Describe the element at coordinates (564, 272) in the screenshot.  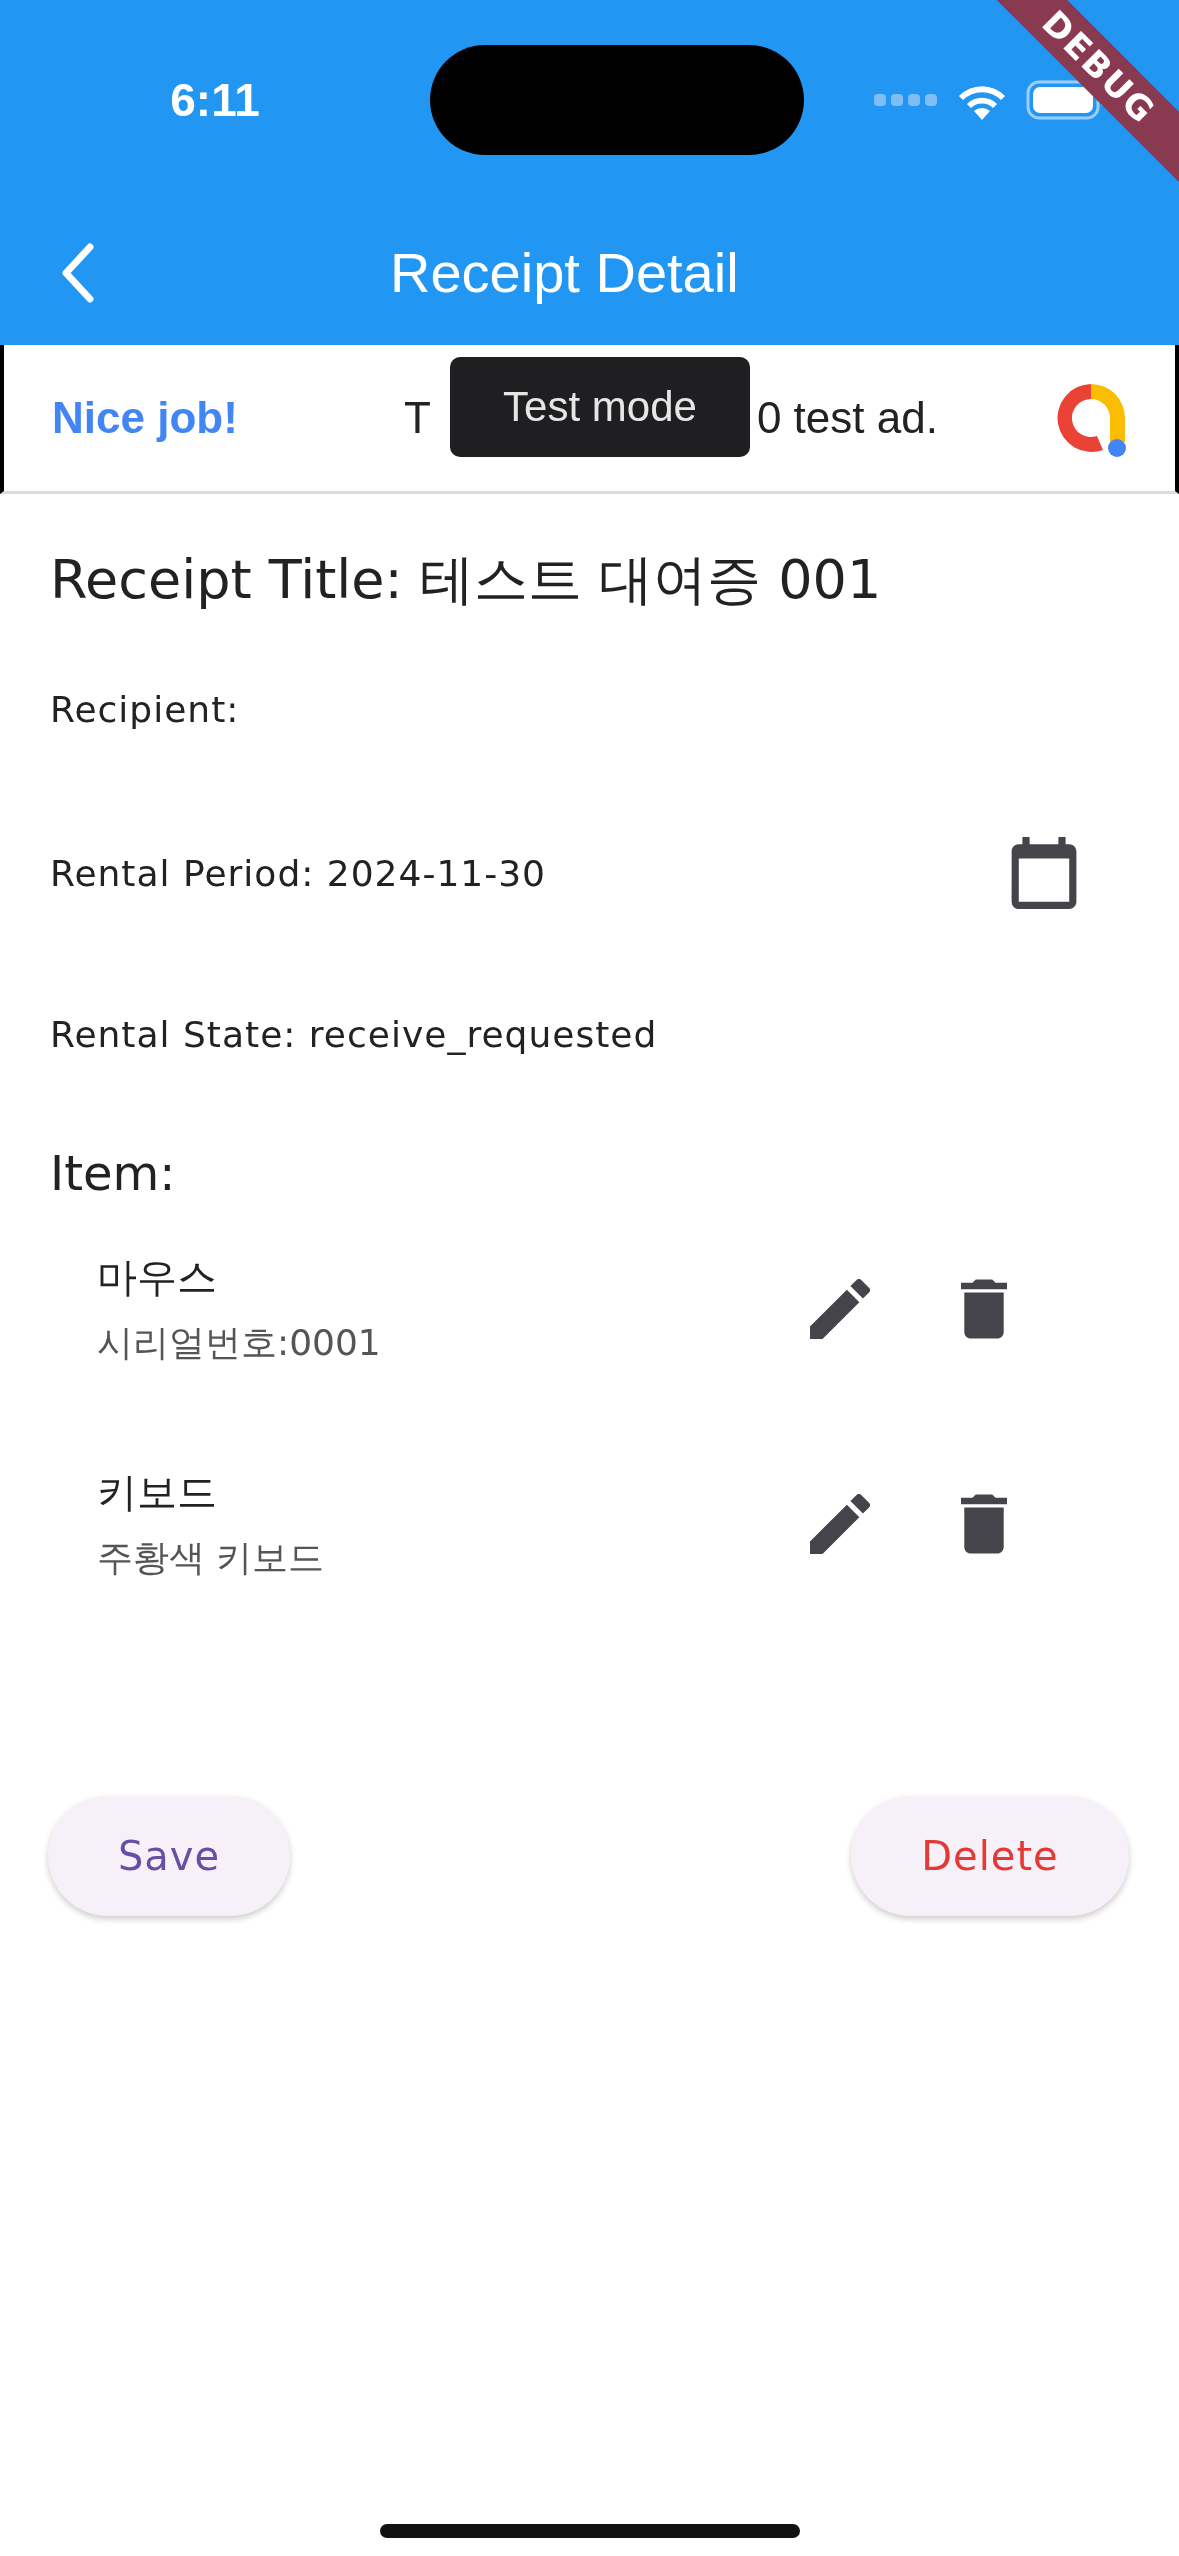
I see `app-bar-title: Receipt Detail` at that location.